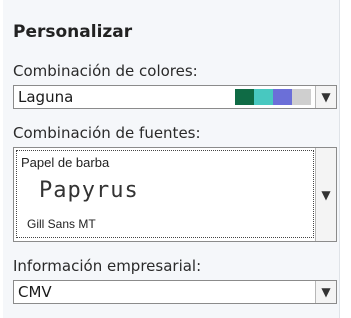  Describe the element at coordinates (105, 71) in the screenshot. I see `color-scheme-label: Combinación de colores:` at that location.